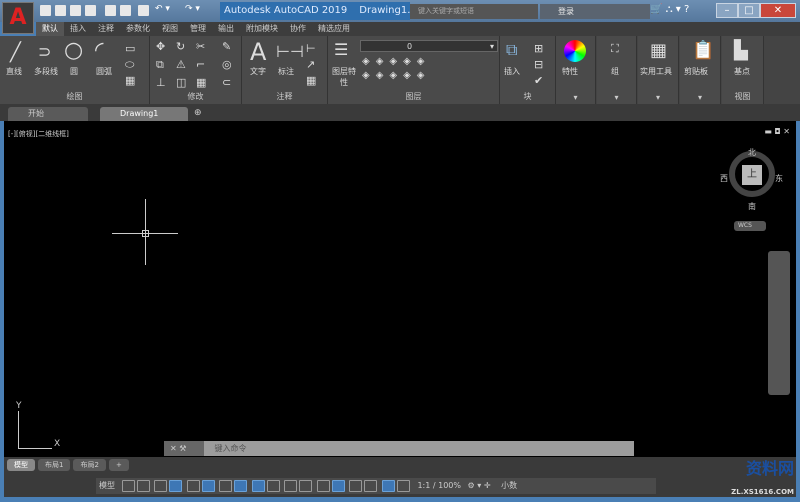 This screenshot has height=502, width=800. Describe the element at coordinates (344, 77) in the screenshot. I see `tool-layer-properties: 图层特性` at that location.